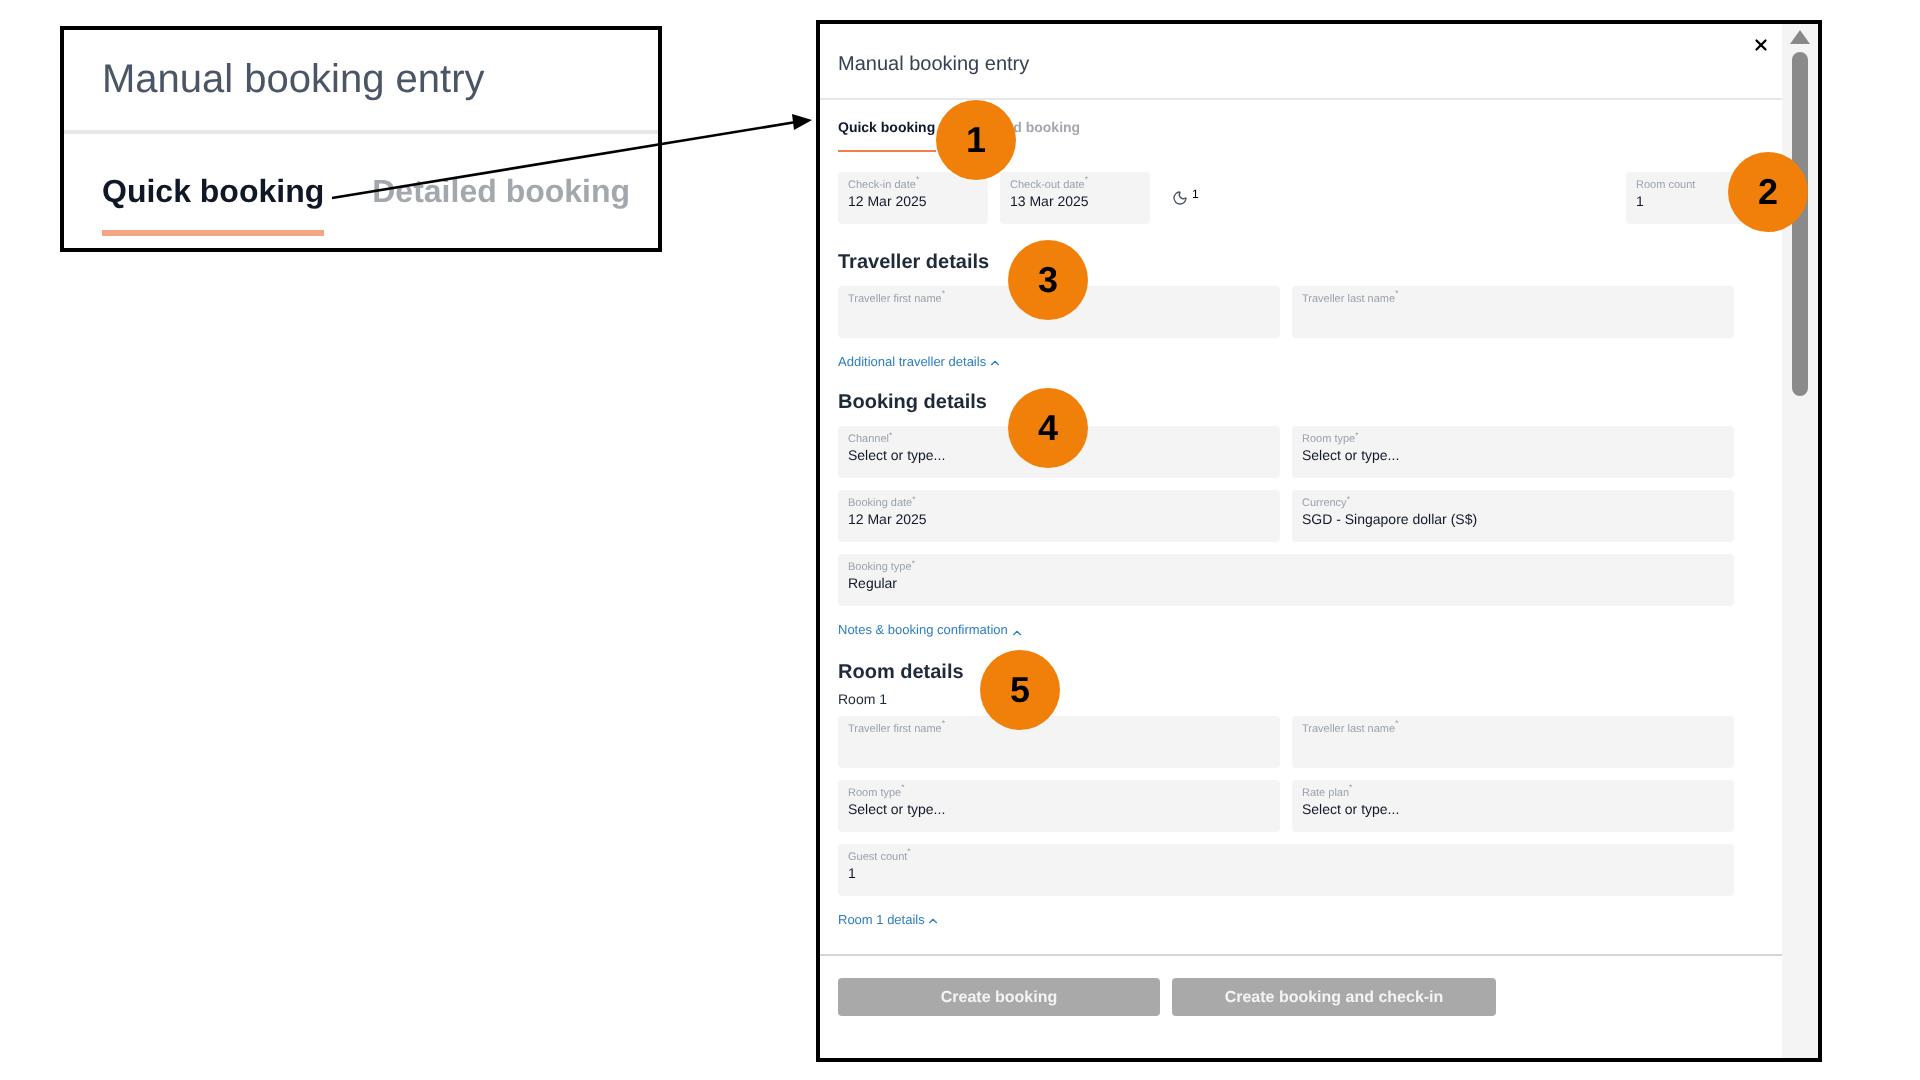  What do you see at coordinates (913, 404) in the screenshot?
I see `section-heading: Booking details` at bounding box center [913, 404].